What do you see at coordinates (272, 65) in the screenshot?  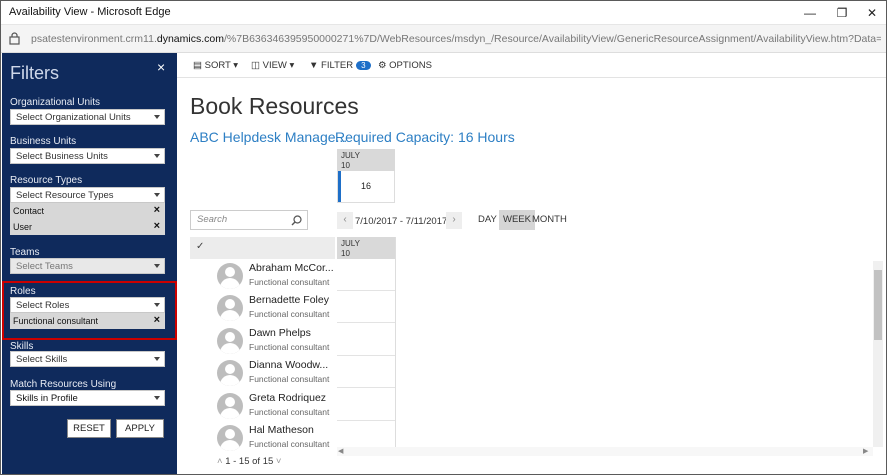 I see `view-button: ◫ VIEW ▾` at bounding box center [272, 65].